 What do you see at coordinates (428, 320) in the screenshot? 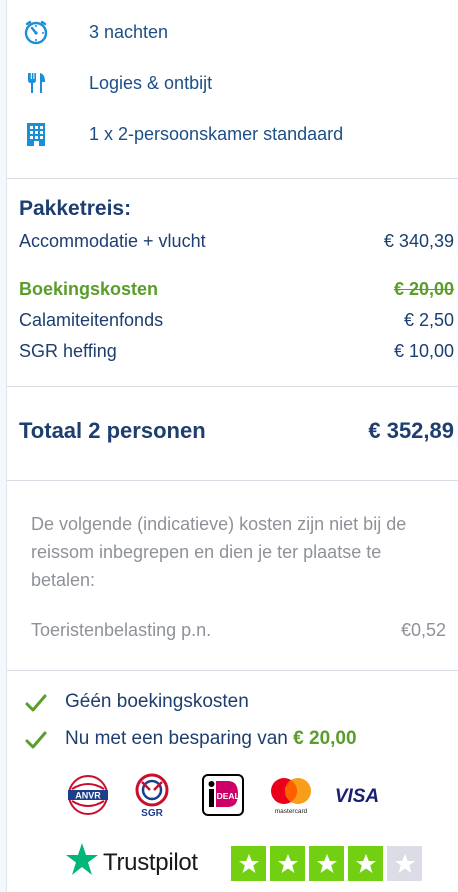
I see `price-value: € 2,50` at bounding box center [428, 320].